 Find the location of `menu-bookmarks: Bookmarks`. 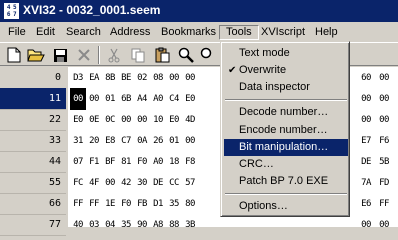

menu-bookmarks: Bookmarks is located at coordinates (188, 32).